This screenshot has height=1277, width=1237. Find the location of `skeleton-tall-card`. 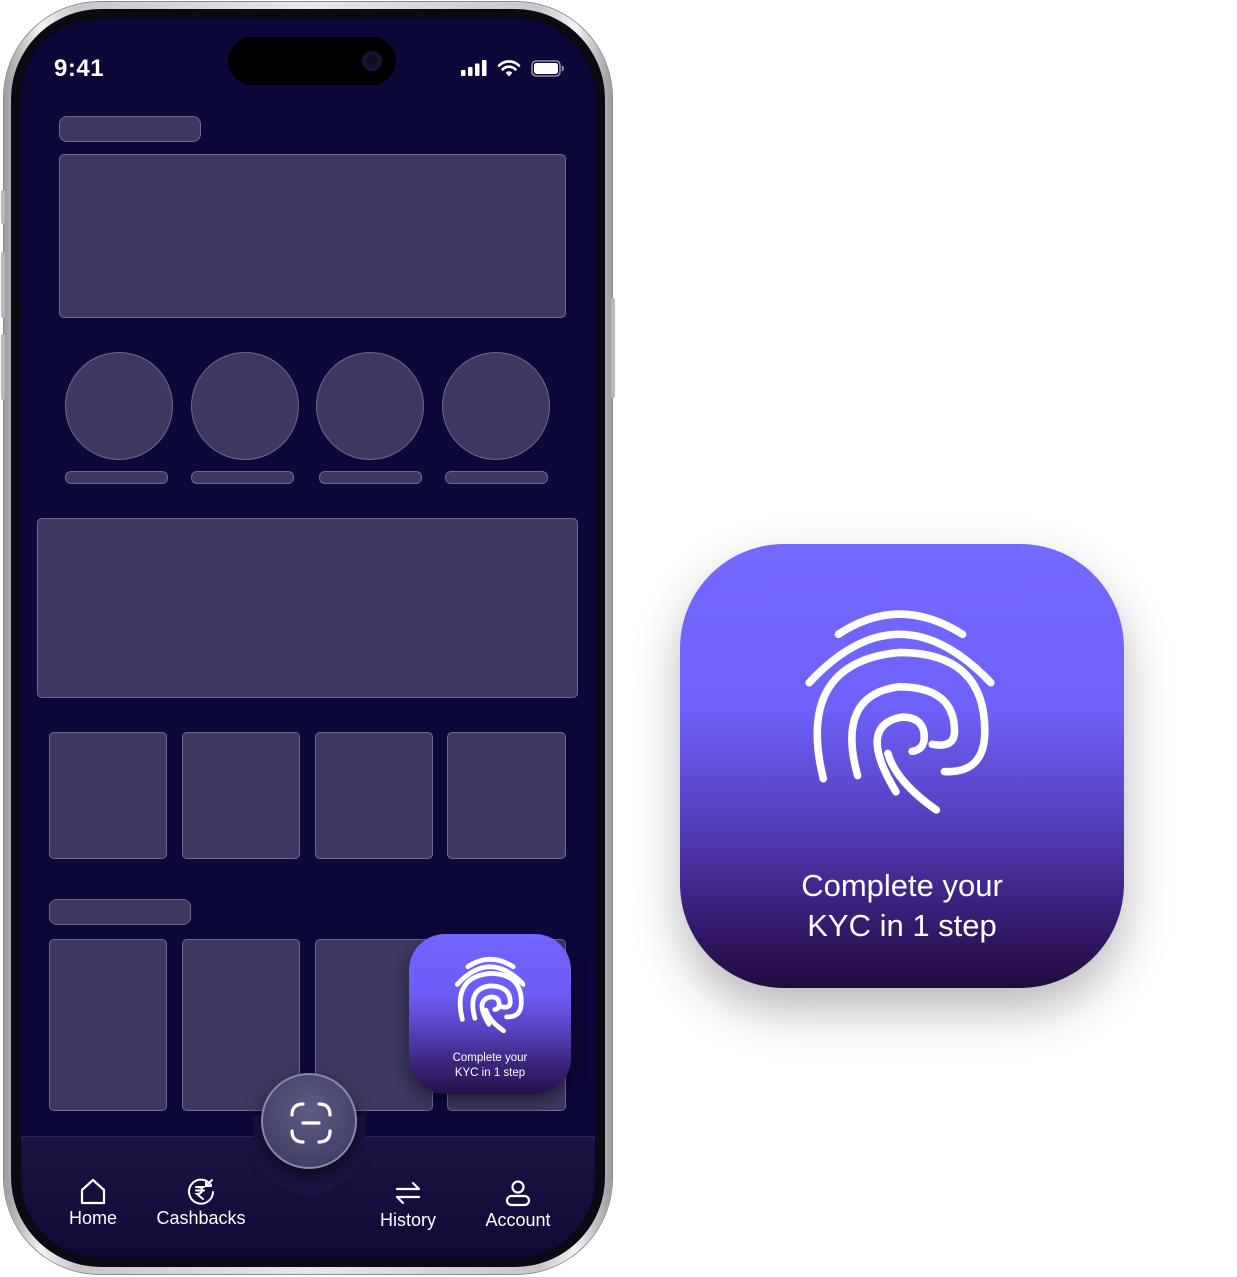

skeleton-tall-card is located at coordinates (108, 1025).